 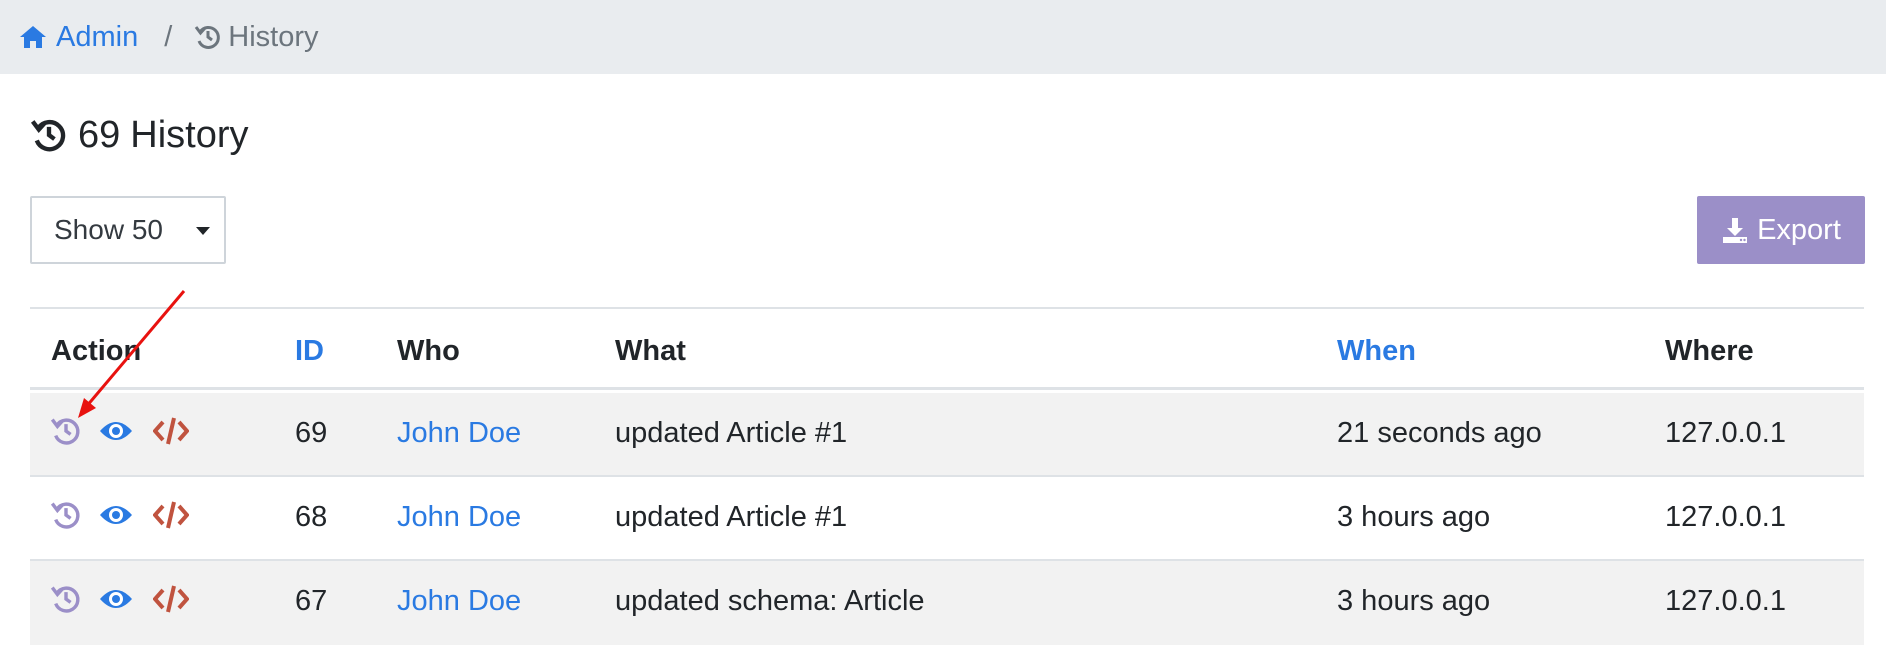 I want to click on breadcrumb-current: History, so click(x=273, y=36).